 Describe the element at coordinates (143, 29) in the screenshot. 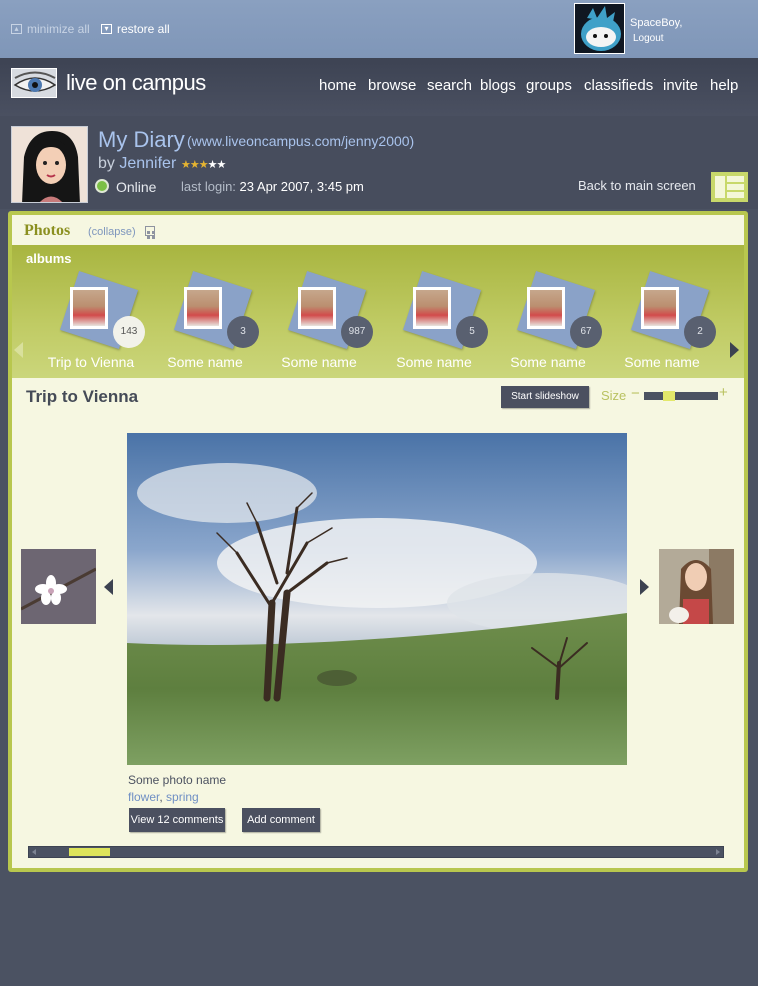

I see `restore-all-label: restore all` at that location.